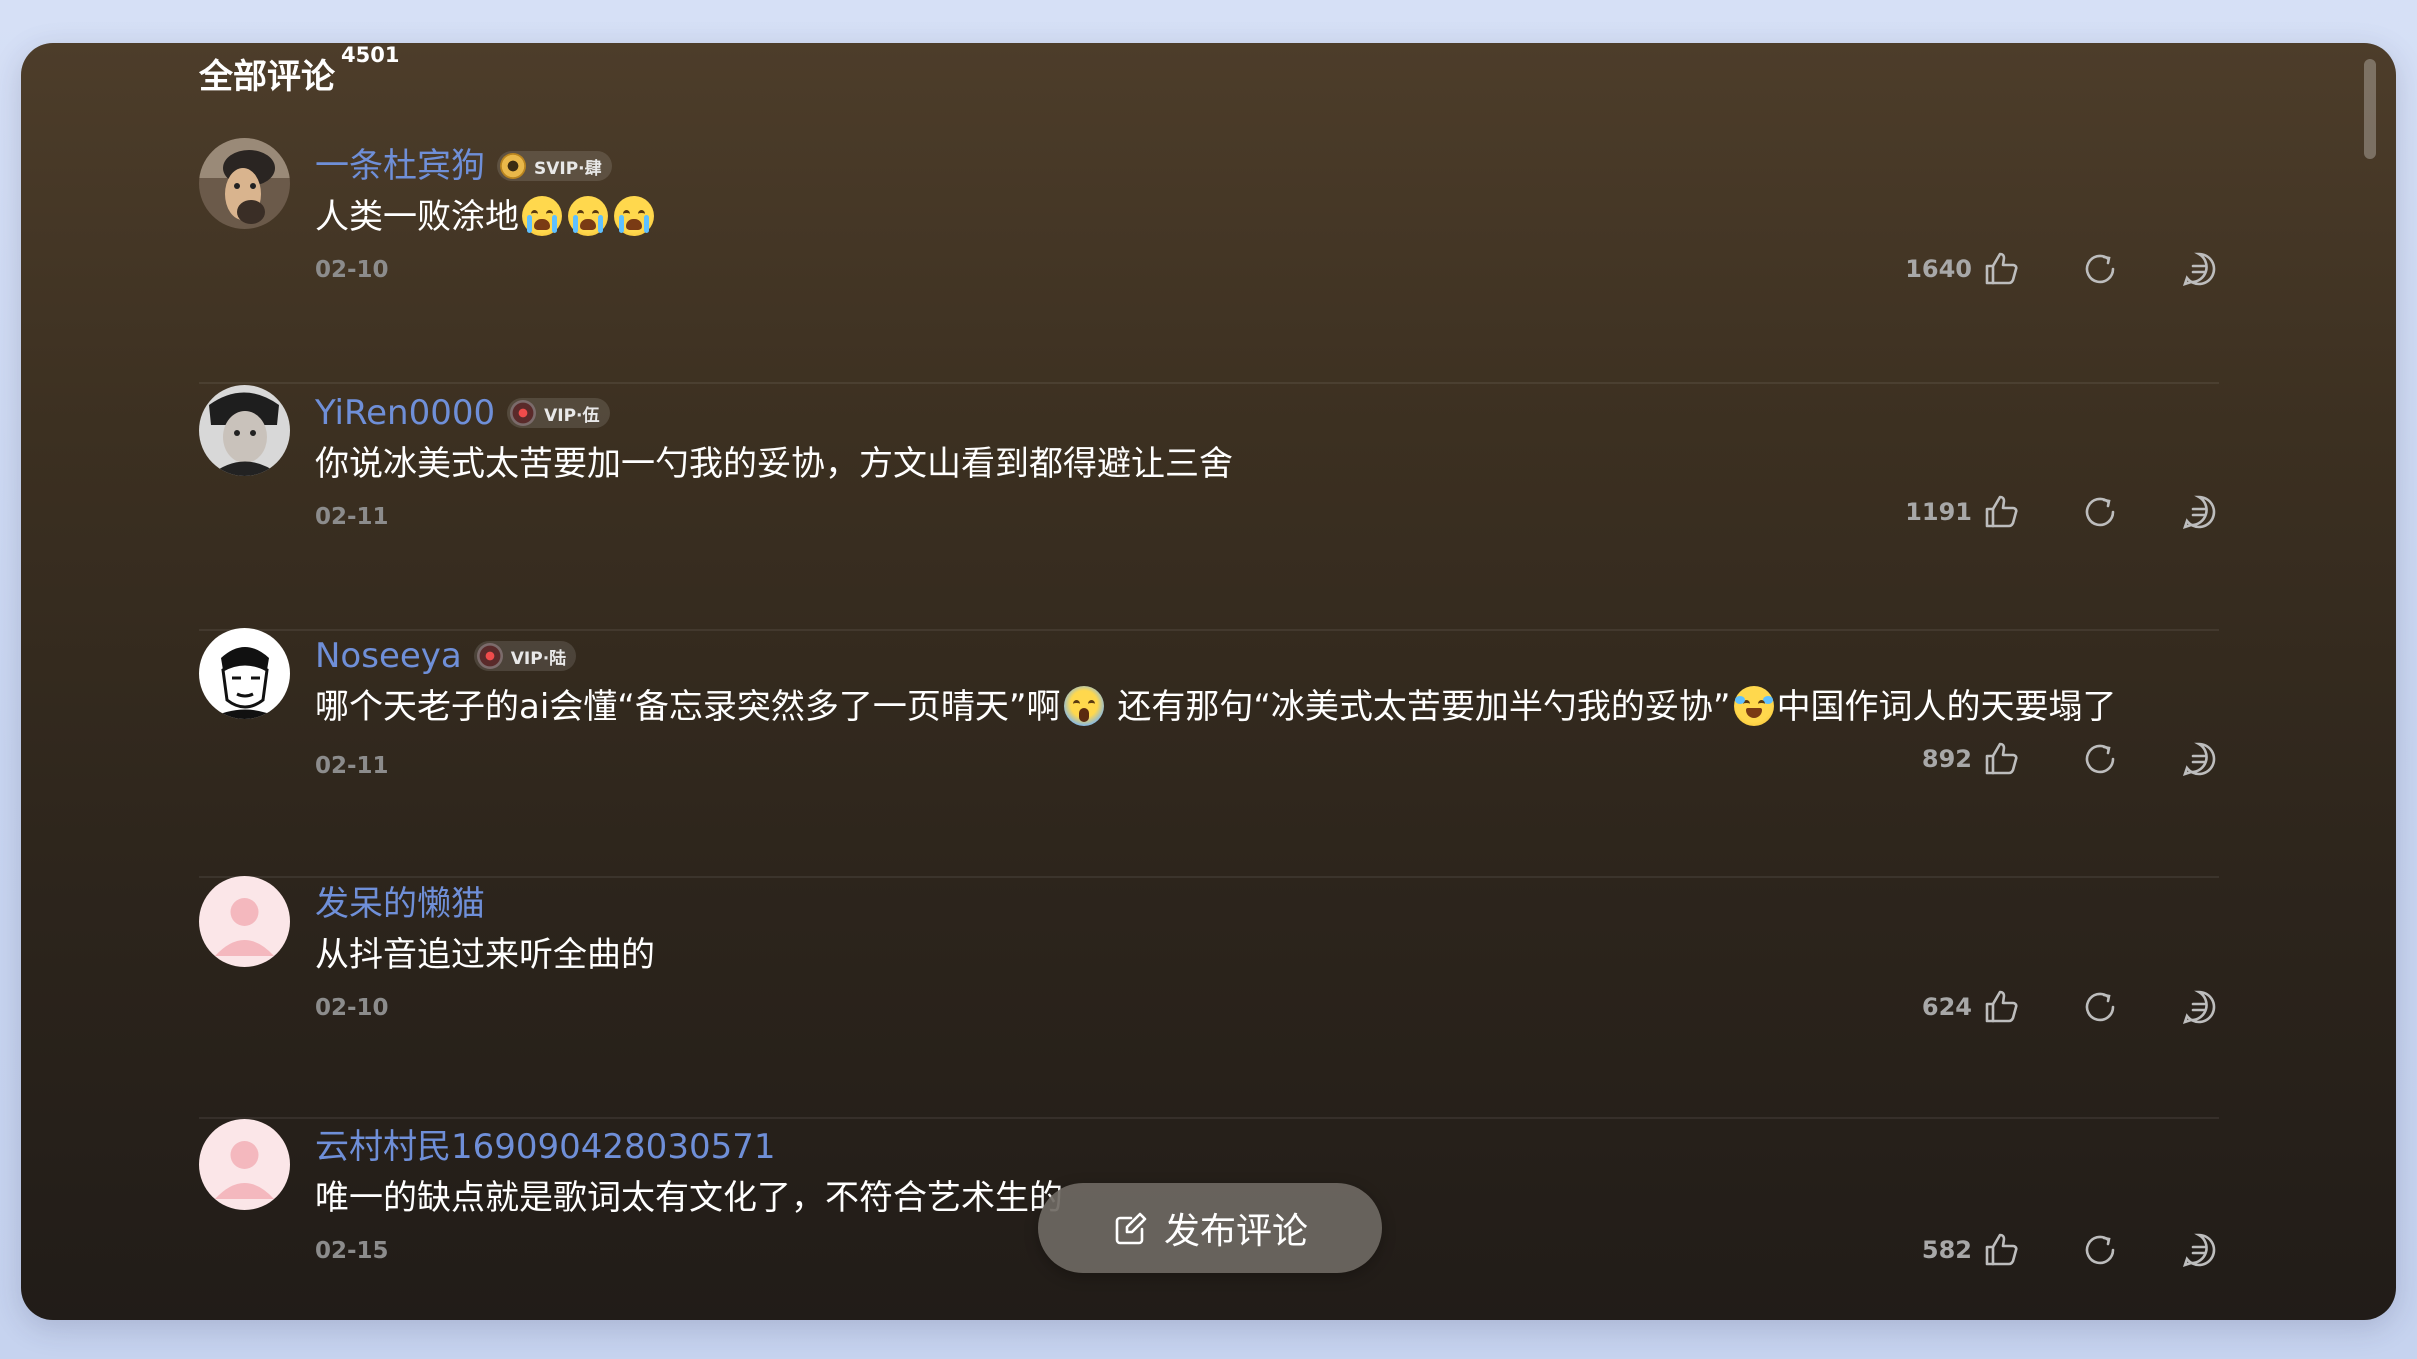  What do you see at coordinates (572, 415) in the screenshot?
I see `vip-badge-label: VIP·伍` at bounding box center [572, 415].